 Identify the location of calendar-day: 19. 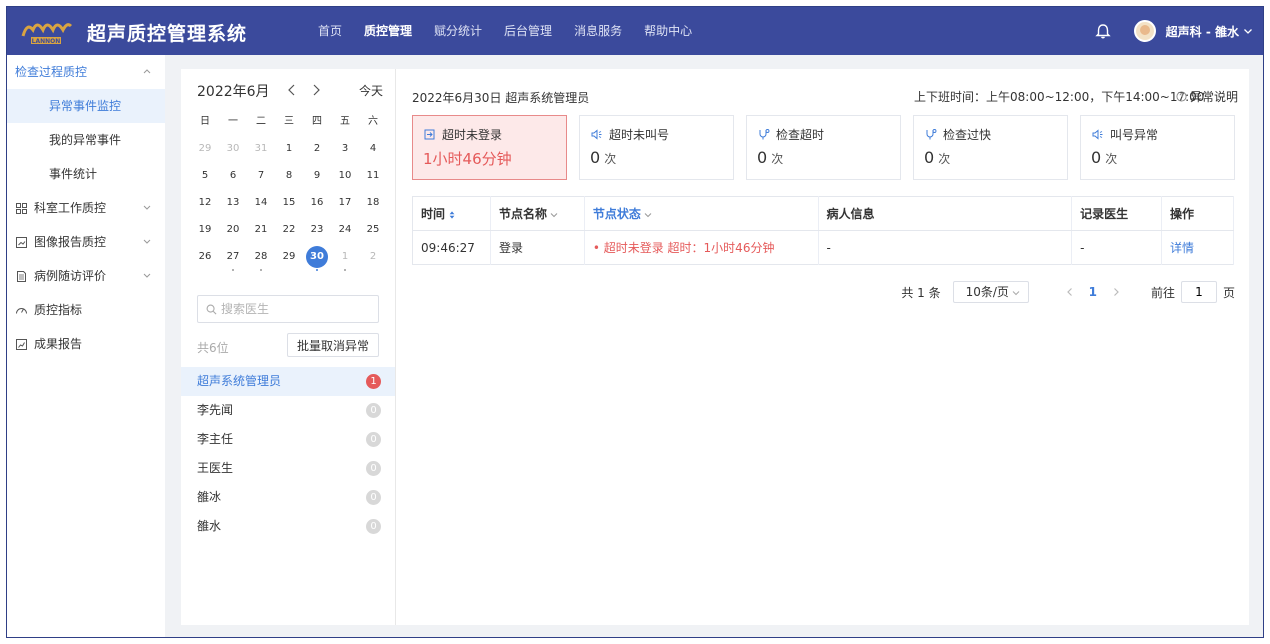
(205, 234).